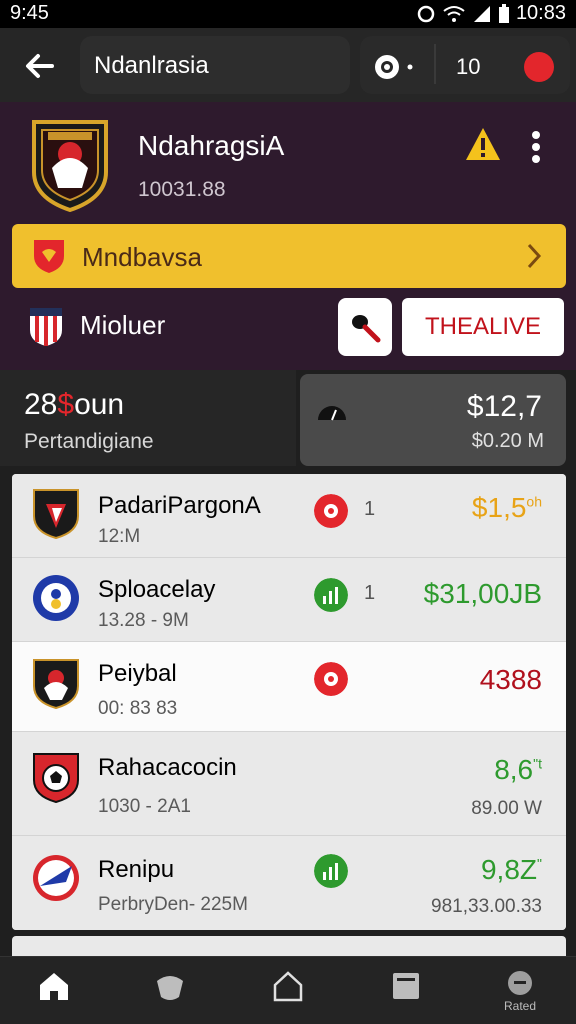 The height and width of the screenshot is (1024, 576). What do you see at coordinates (29, 13) in the screenshot?
I see `status-time: 9:45` at bounding box center [29, 13].